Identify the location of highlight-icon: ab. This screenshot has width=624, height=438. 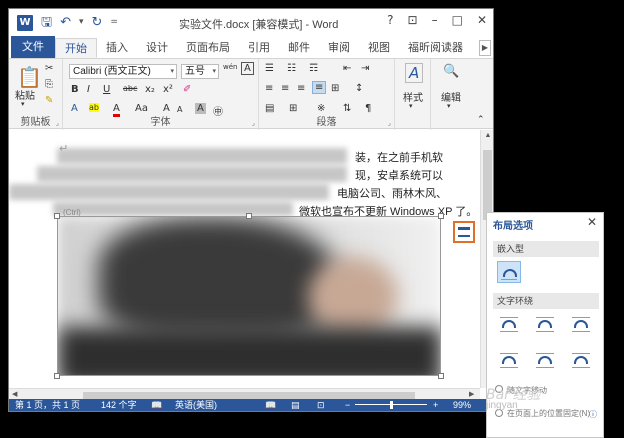
(94, 107).